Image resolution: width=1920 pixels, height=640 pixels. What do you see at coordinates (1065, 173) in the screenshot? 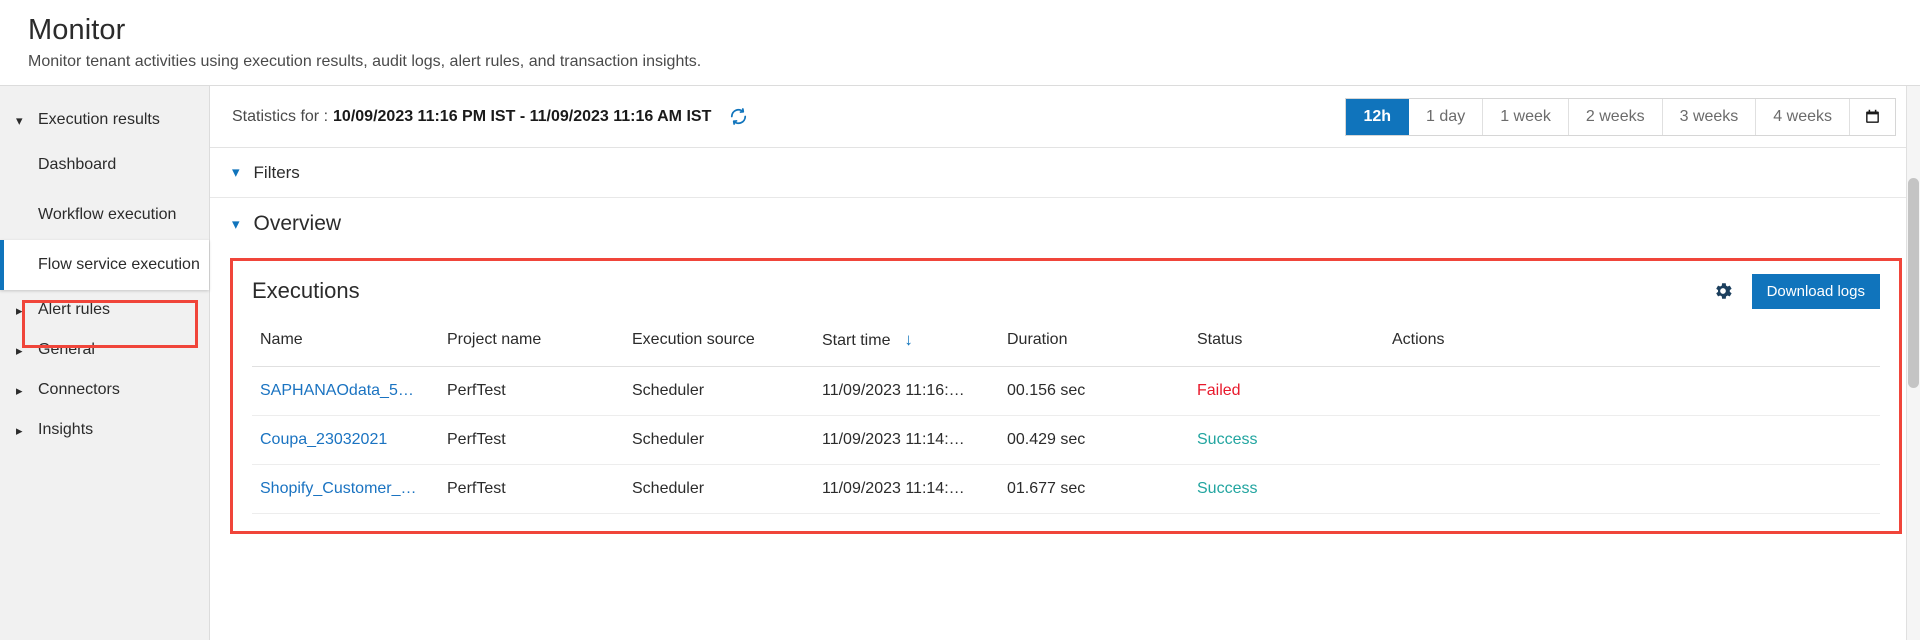
I see `section-filters: ▾ Filters` at bounding box center [1065, 173].